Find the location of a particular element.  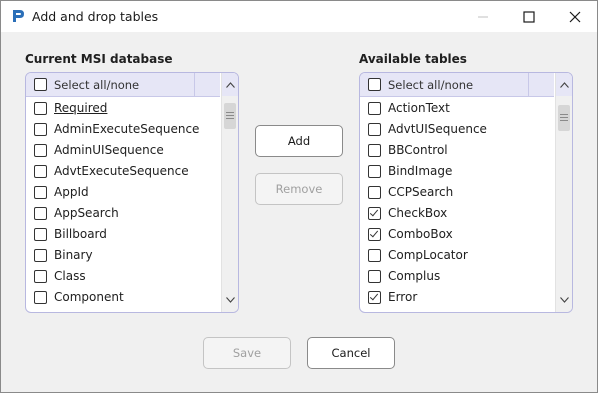

item-label: Component is located at coordinates (89, 297).